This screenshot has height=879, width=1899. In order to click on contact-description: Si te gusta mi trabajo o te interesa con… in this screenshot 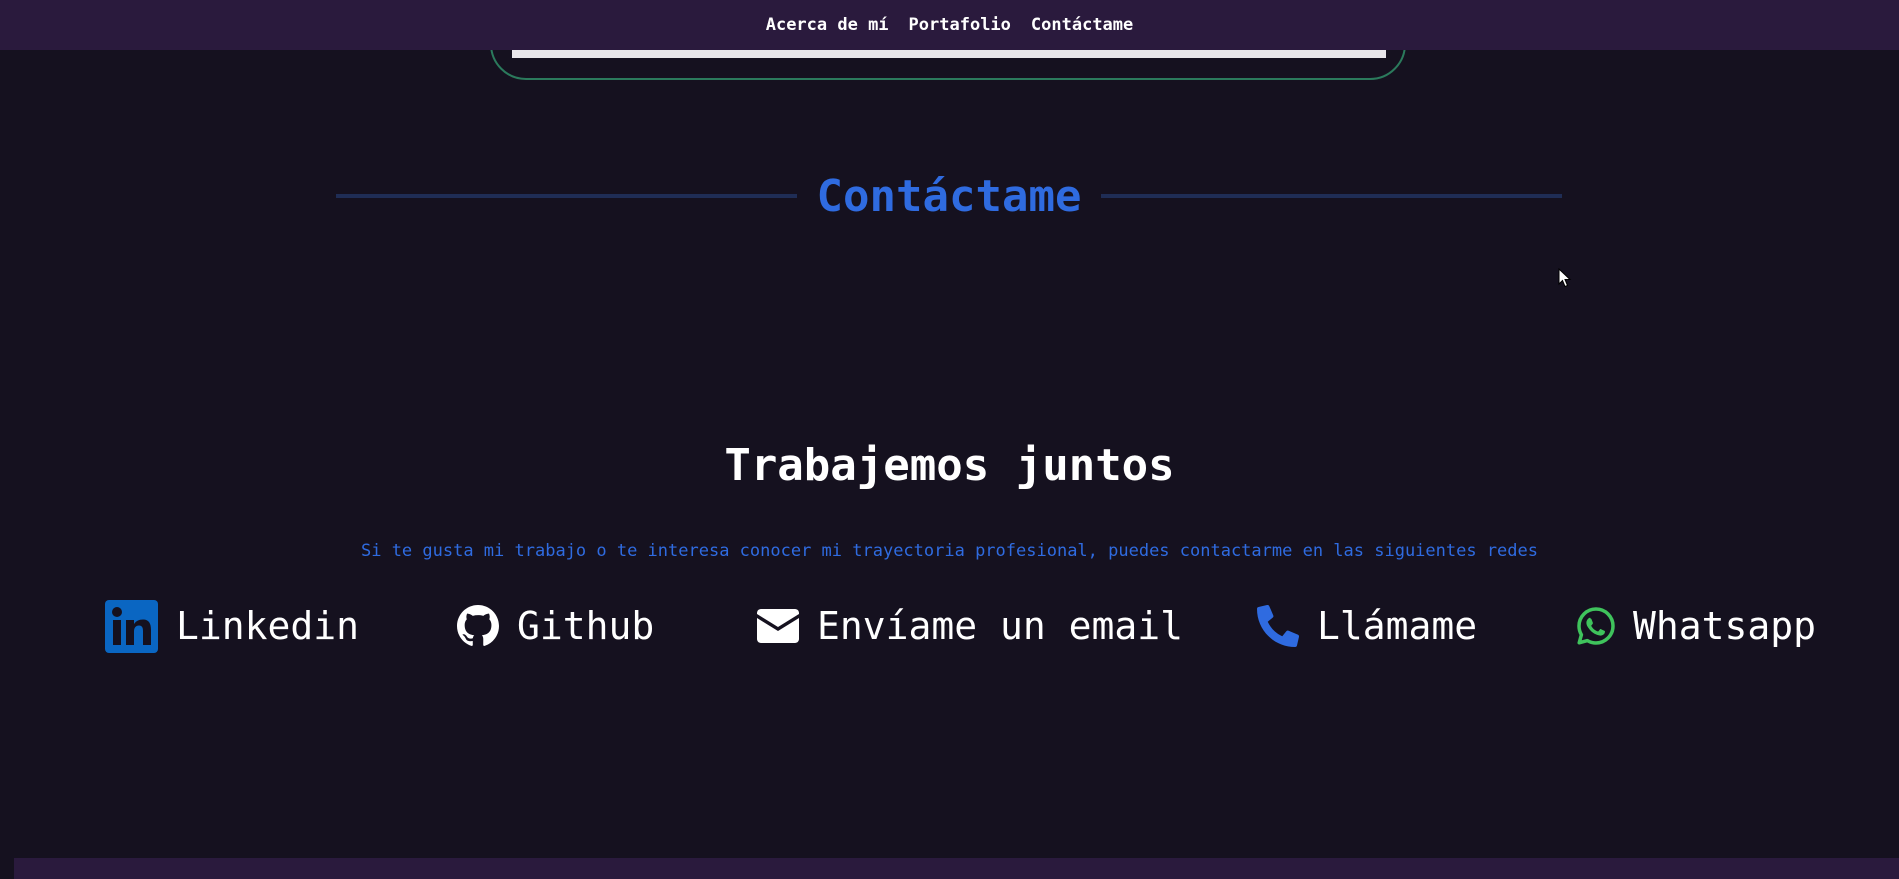, I will do `click(949, 551)`.